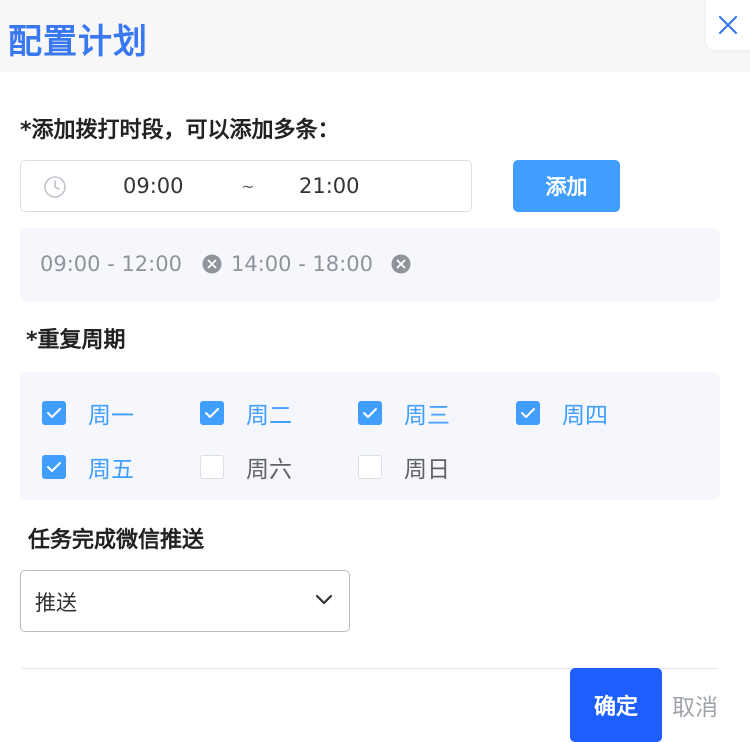 This screenshot has height=742, width=750. I want to click on weekday-label: 周三, so click(427, 416).